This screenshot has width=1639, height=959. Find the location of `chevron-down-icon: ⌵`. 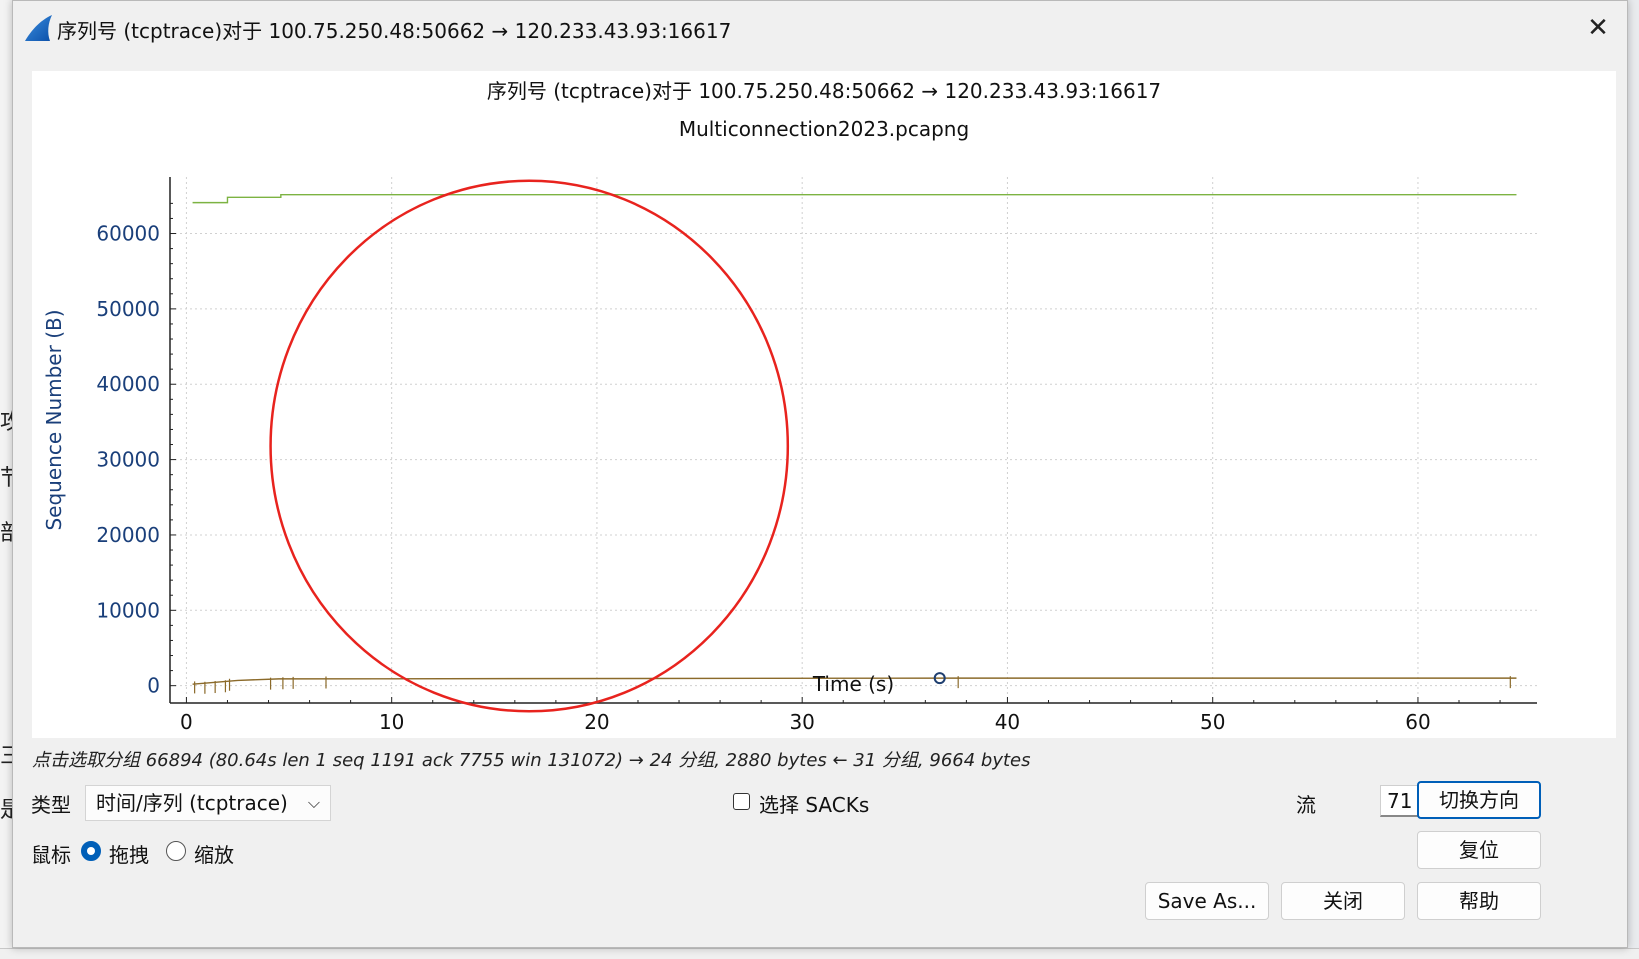

chevron-down-icon: ⌵ is located at coordinates (313, 802).